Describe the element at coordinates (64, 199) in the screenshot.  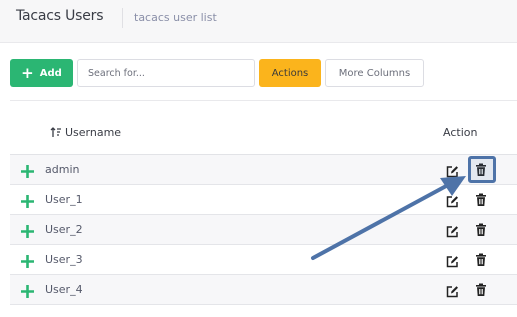
I see `username-cell: User_1` at that location.